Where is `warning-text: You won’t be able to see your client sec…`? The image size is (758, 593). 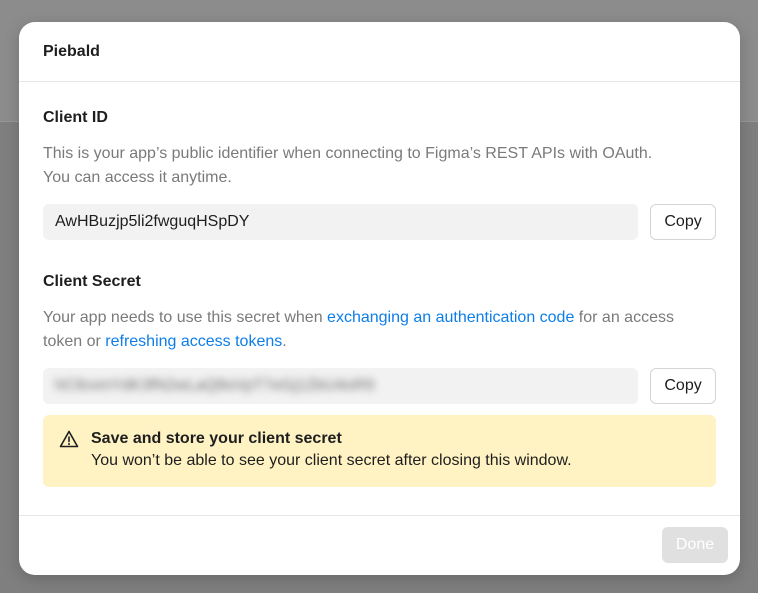
warning-text: You won’t be able to see your client sec… is located at coordinates (331, 460).